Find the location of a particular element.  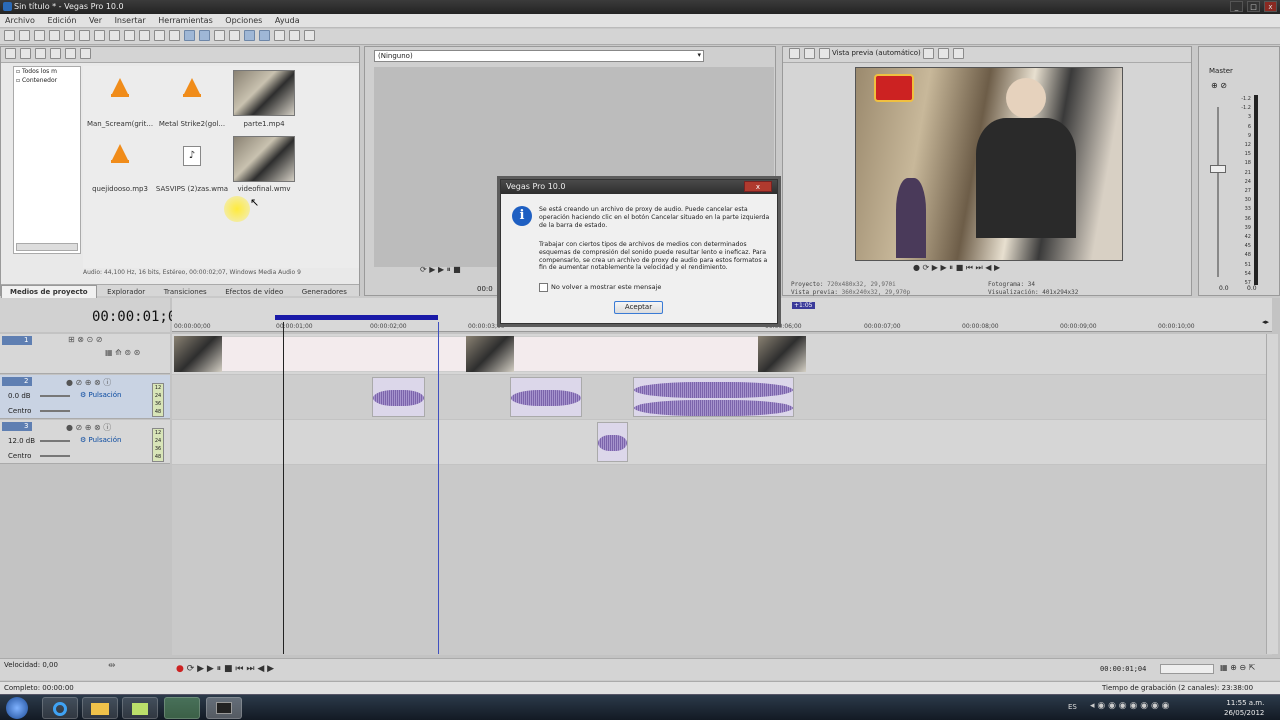

lock-envelopes-icon is located at coordinates (279, 35).